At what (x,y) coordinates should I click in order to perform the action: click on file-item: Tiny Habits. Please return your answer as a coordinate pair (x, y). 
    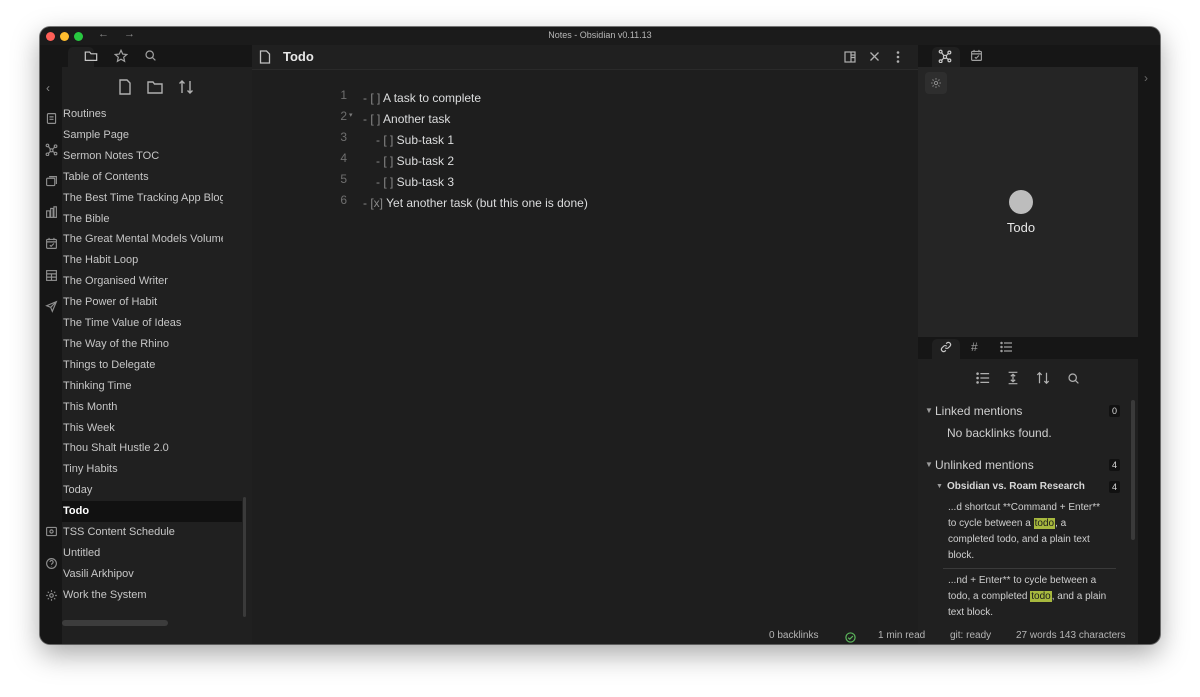
    Looking at the image, I should click on (143, 469).